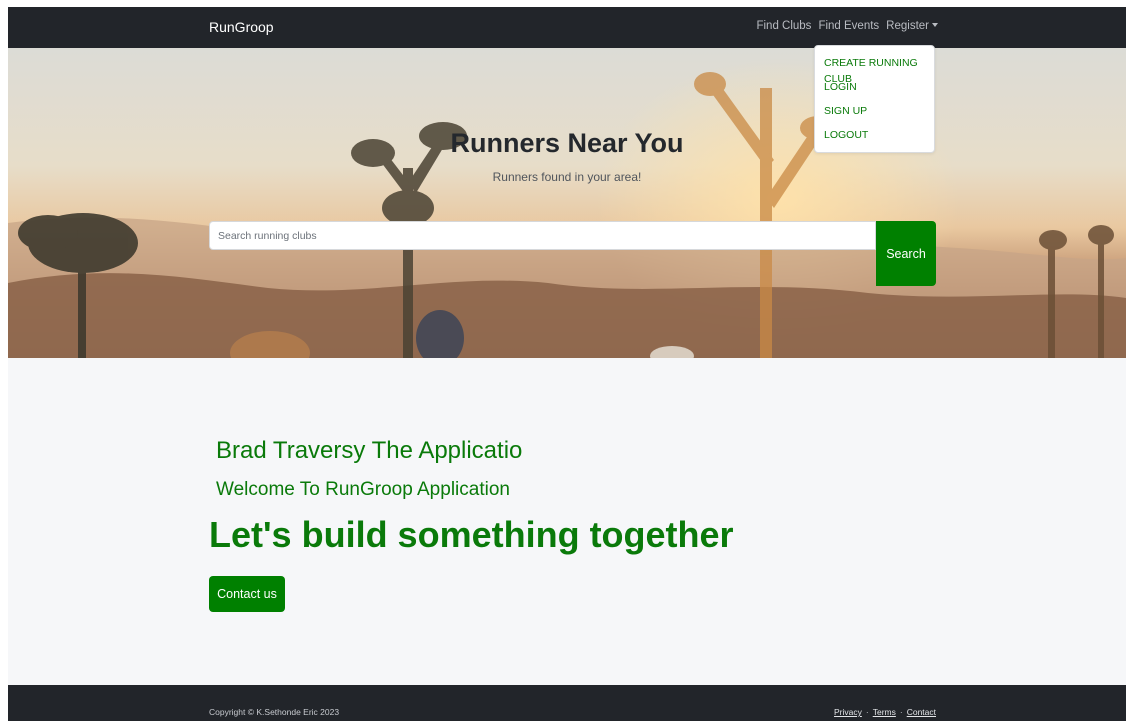 The height and width of the screenshot is (721, 1126). I want to click on nav-find-events: Find Events, so click(848, 26).